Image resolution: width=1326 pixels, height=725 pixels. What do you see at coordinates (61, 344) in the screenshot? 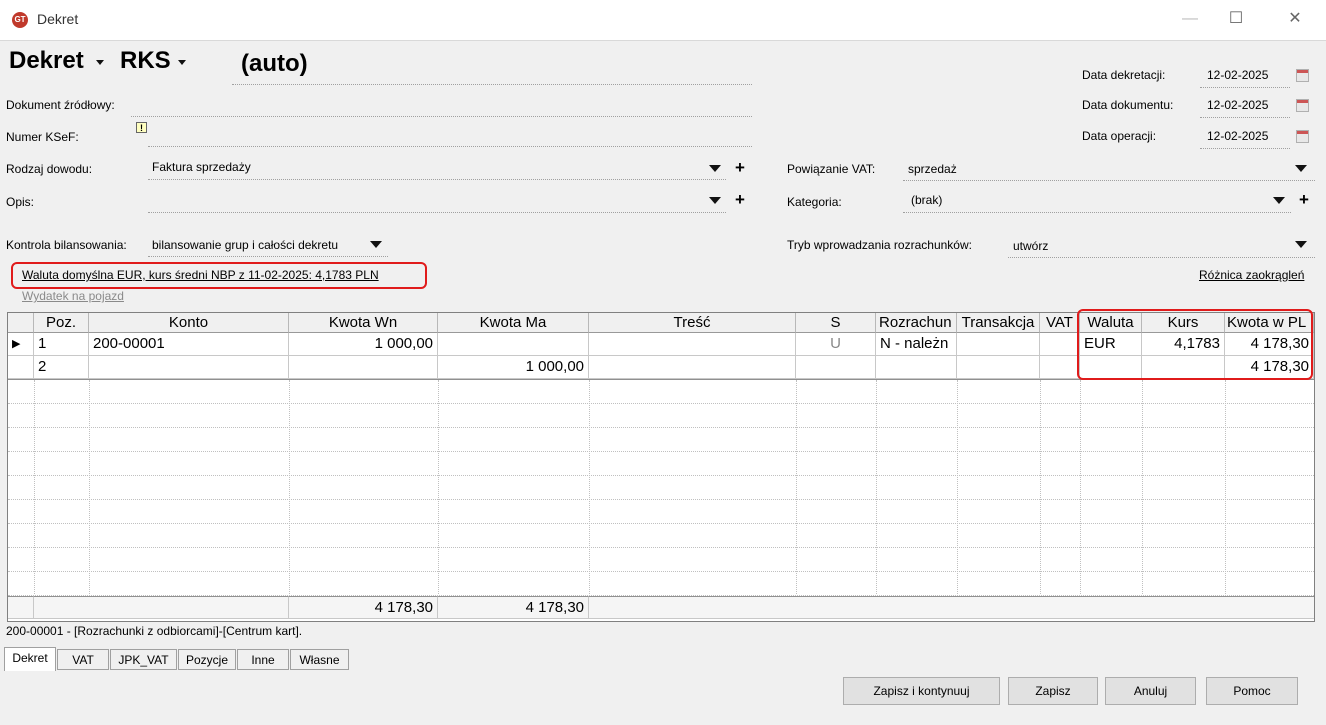
I see `cell-poz: 1` at bounding box center [61, 344].